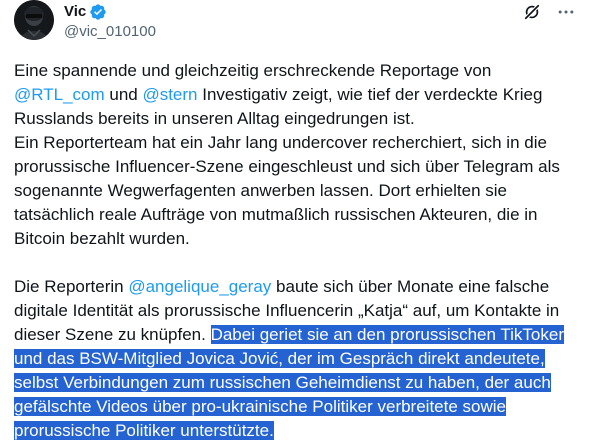 The image size is (590, 443). Describe the element at coordinates (566, 12) in the screenshot. I see `more-options-icon` at that location.